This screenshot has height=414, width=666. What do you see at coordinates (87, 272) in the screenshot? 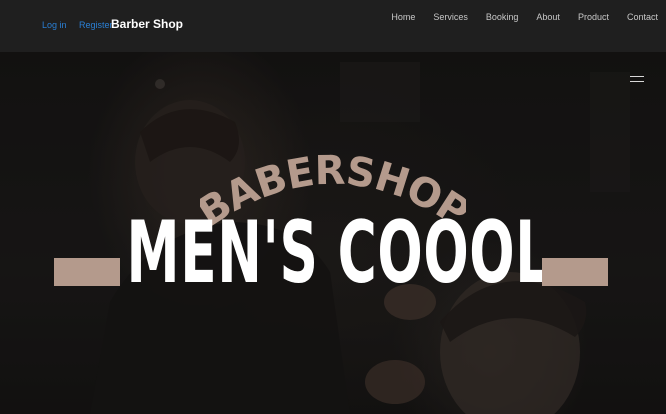
I see `decor-bar-left` at bounding box center [87, 272].